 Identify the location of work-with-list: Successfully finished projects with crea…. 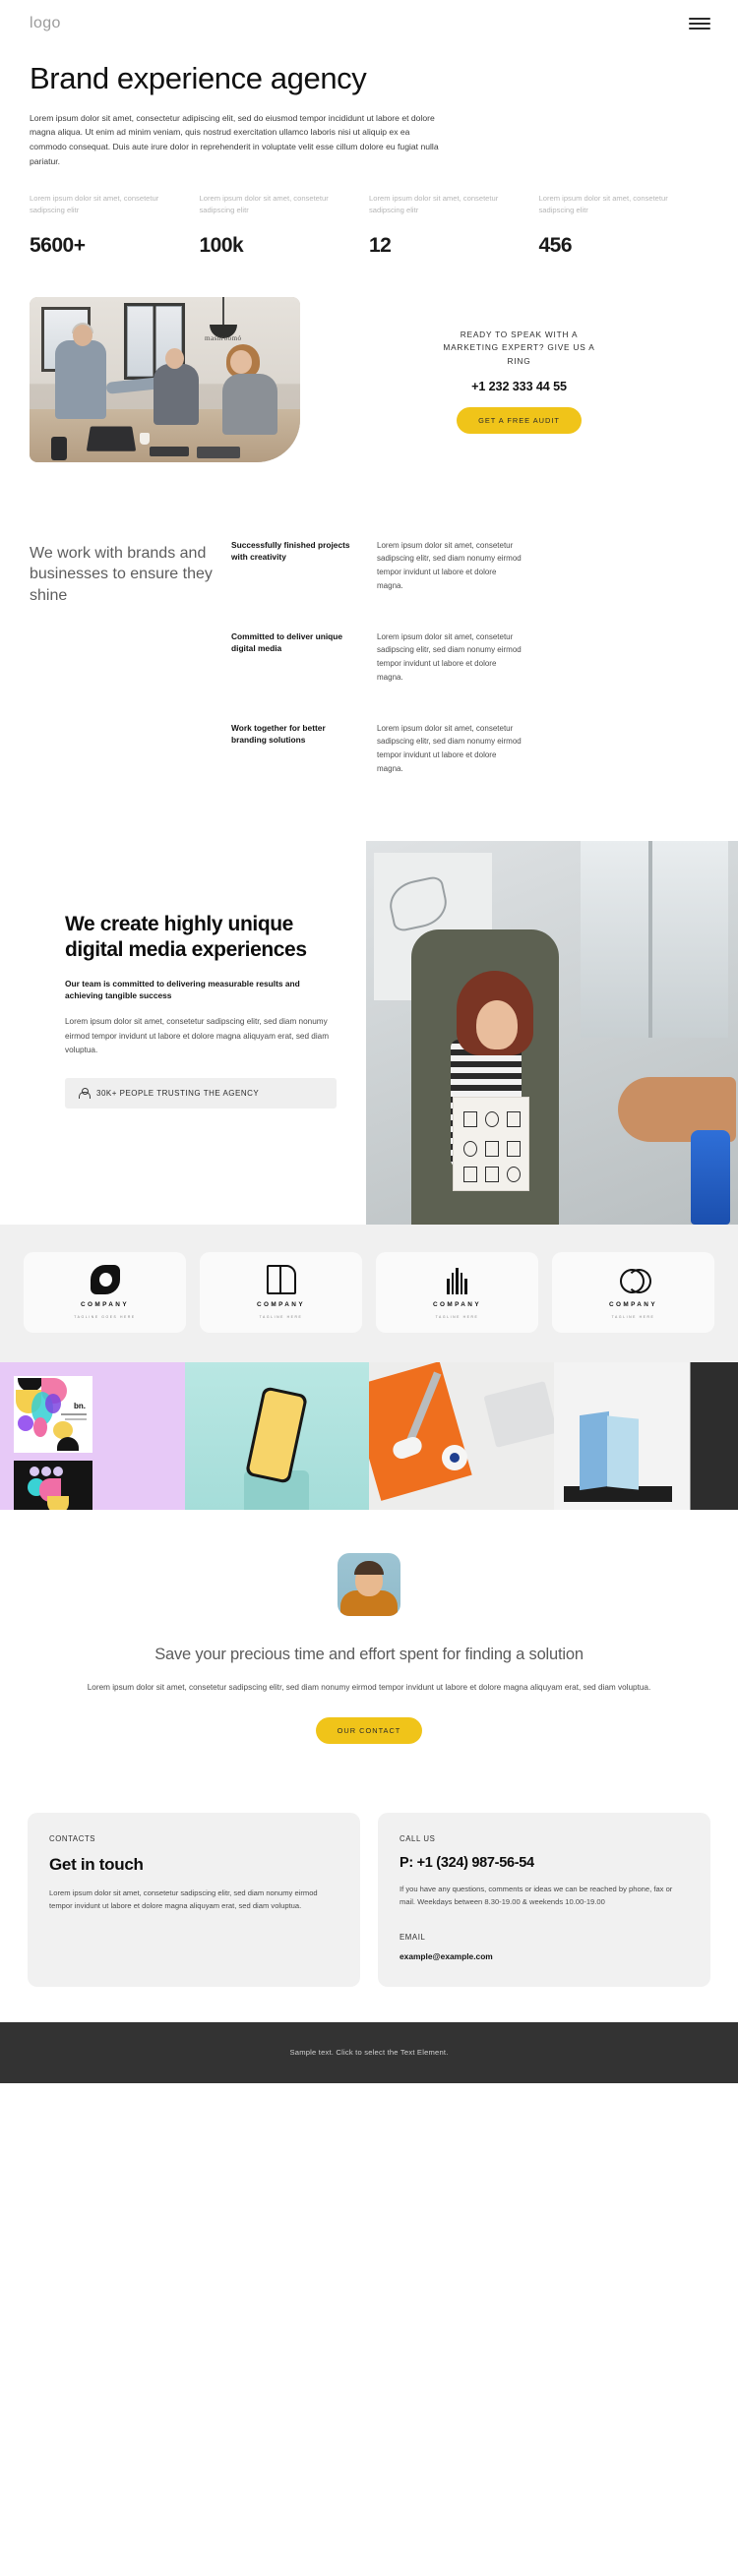
(470, 657).